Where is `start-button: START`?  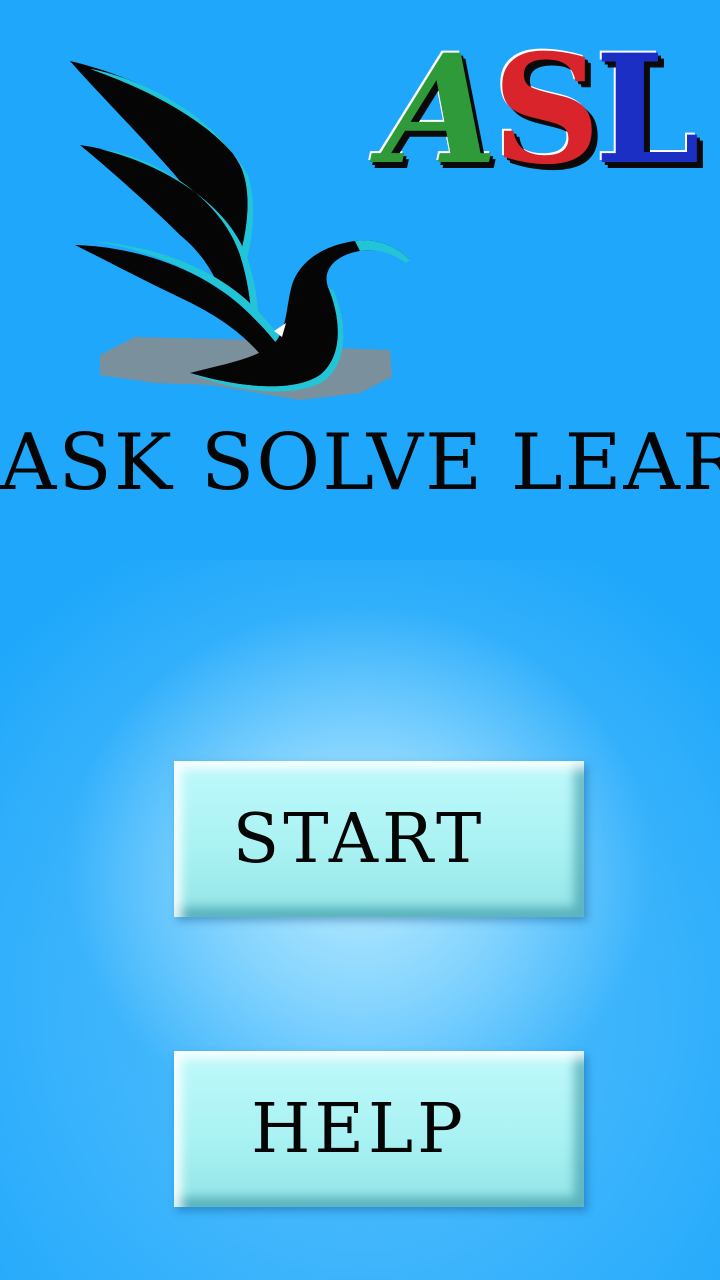
start-button: START is located at coordinates (379, 839).